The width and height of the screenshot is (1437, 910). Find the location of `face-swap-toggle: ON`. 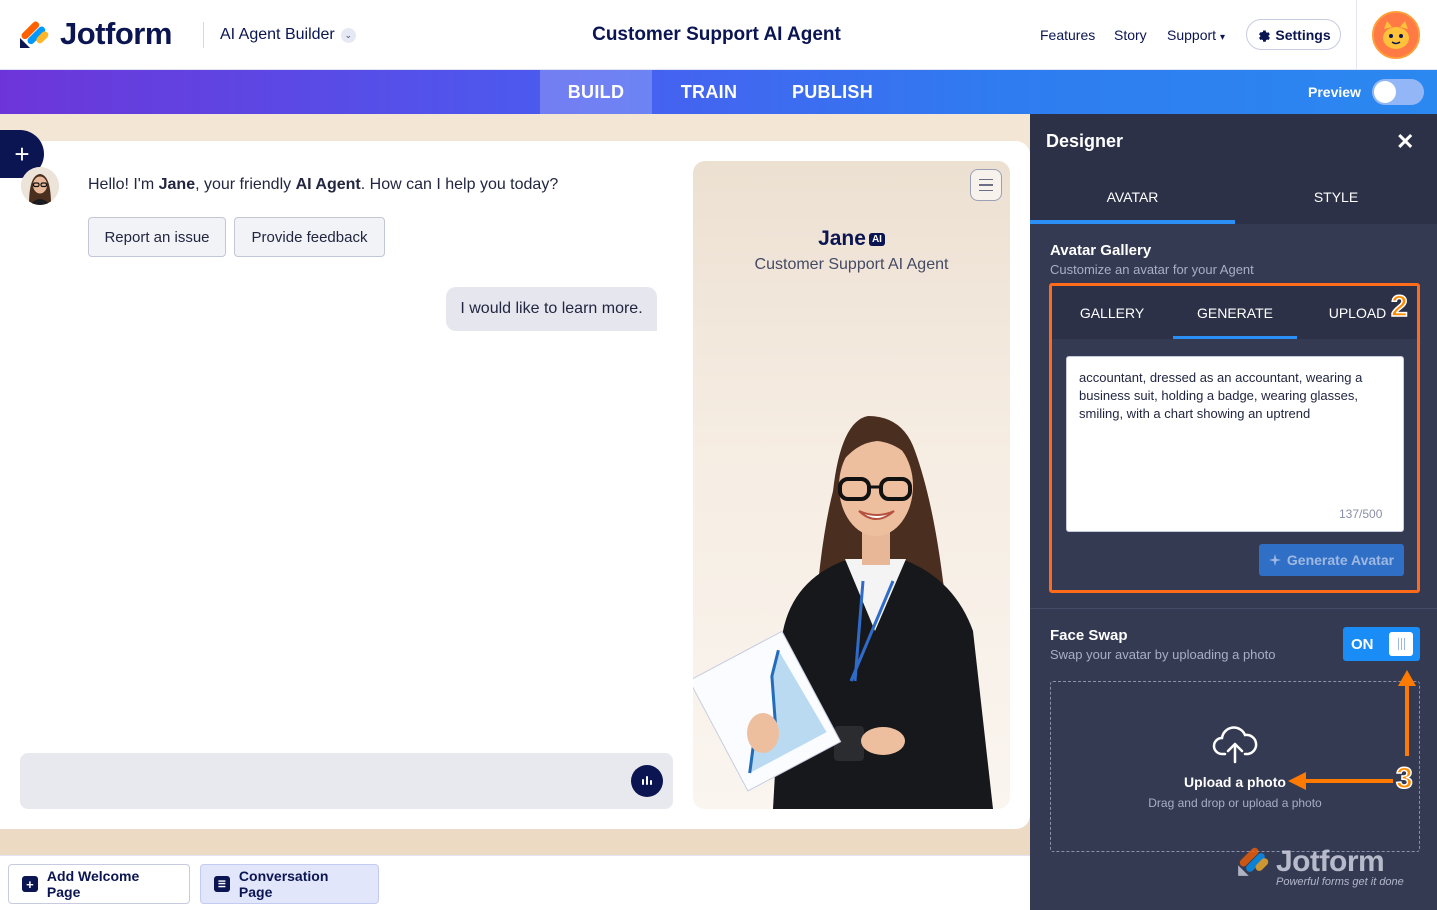

face-swap-toggle: ON is located at coordinates (1381, 644).